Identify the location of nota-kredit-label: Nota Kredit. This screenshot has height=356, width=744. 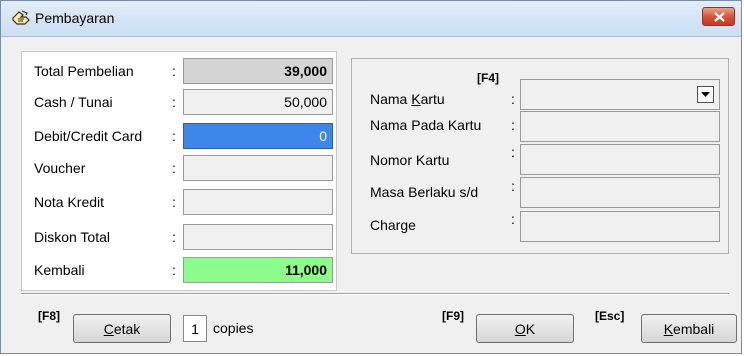
(69, 202).